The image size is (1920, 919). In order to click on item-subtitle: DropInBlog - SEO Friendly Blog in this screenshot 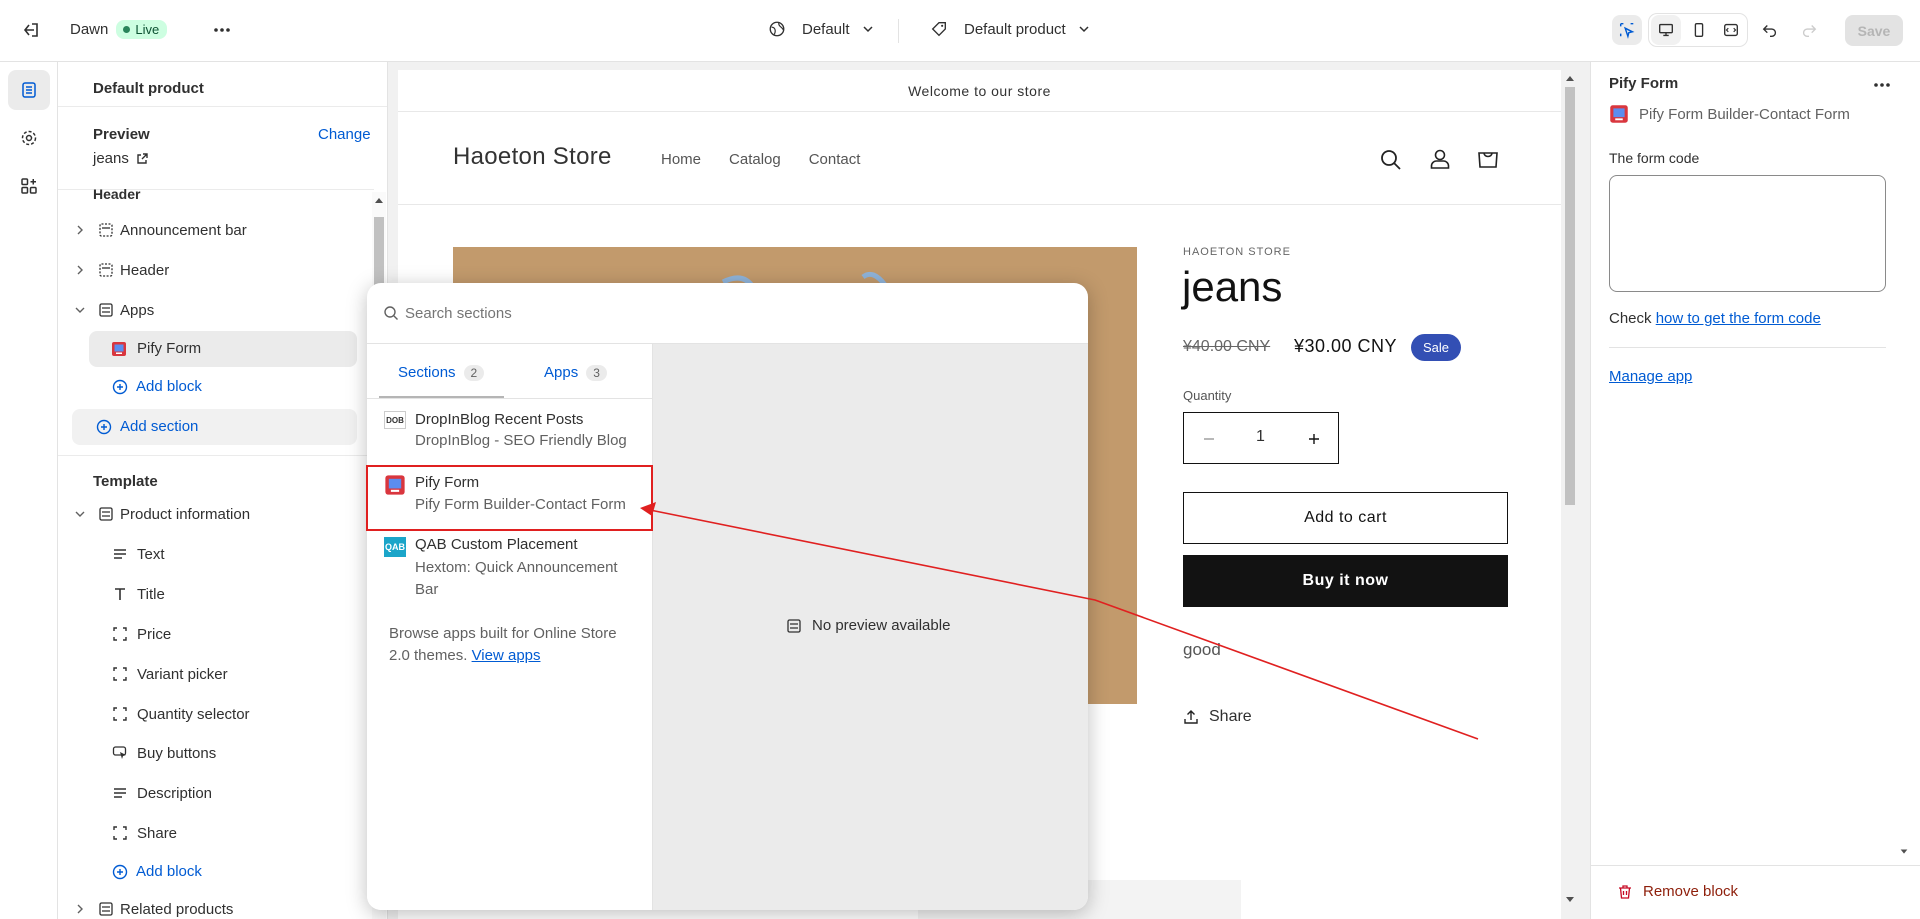, I will do `click(521, 440)`.